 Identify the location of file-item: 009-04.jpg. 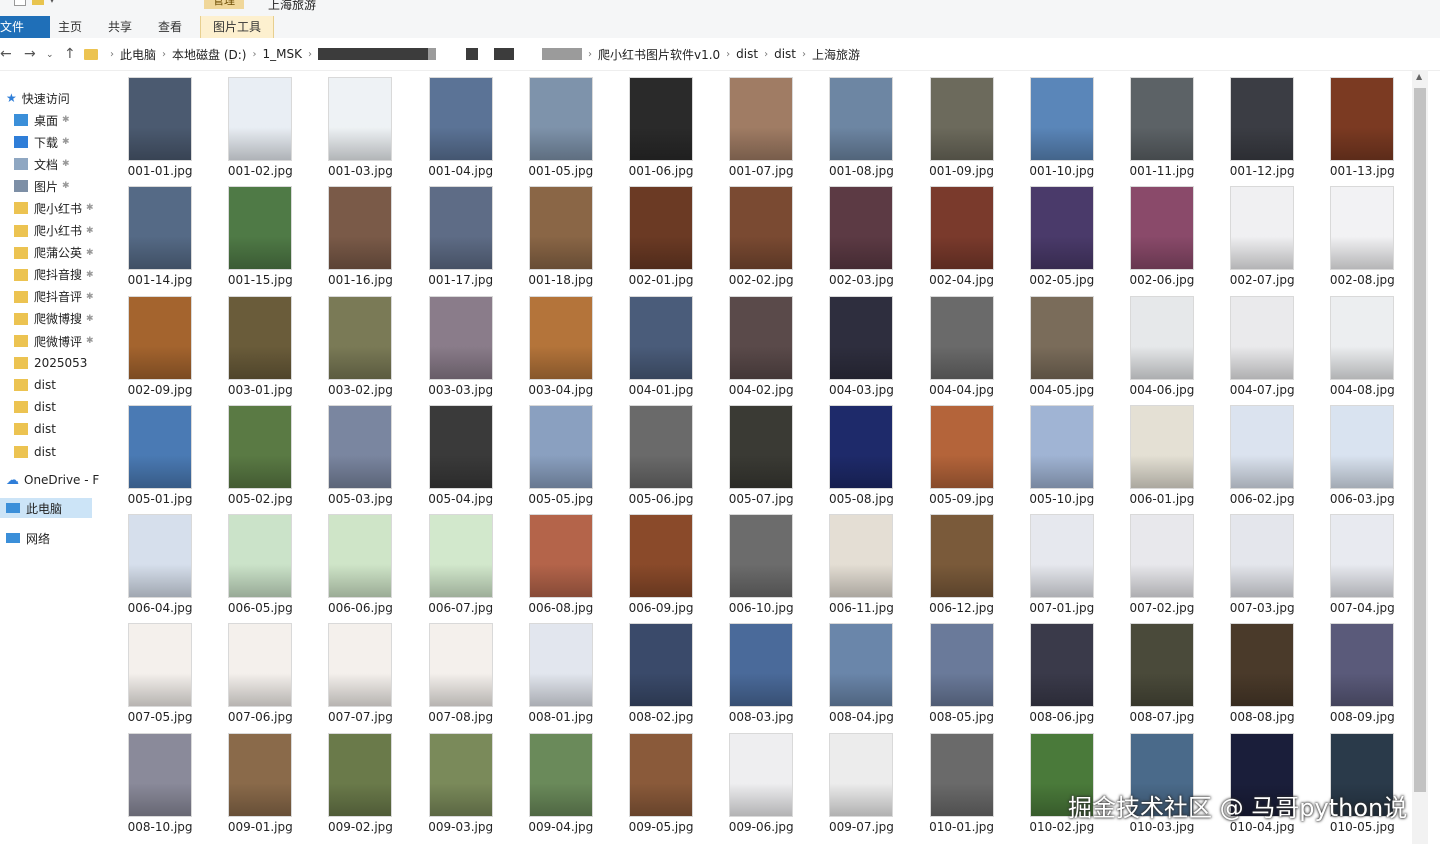
(561, 788).